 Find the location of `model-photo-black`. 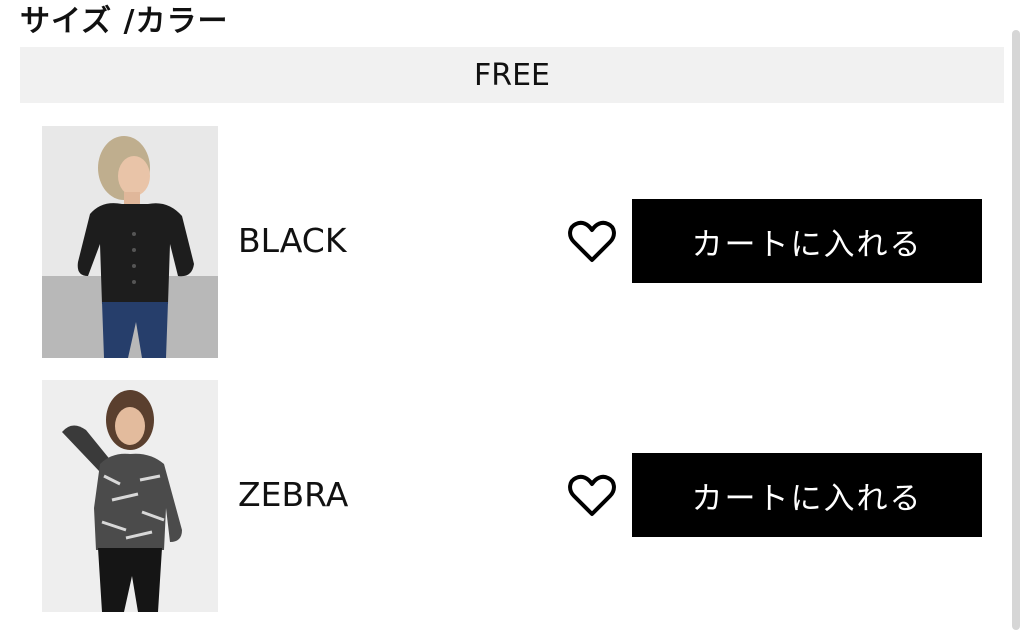

model-photo-black is located at coordinates (130, 242).